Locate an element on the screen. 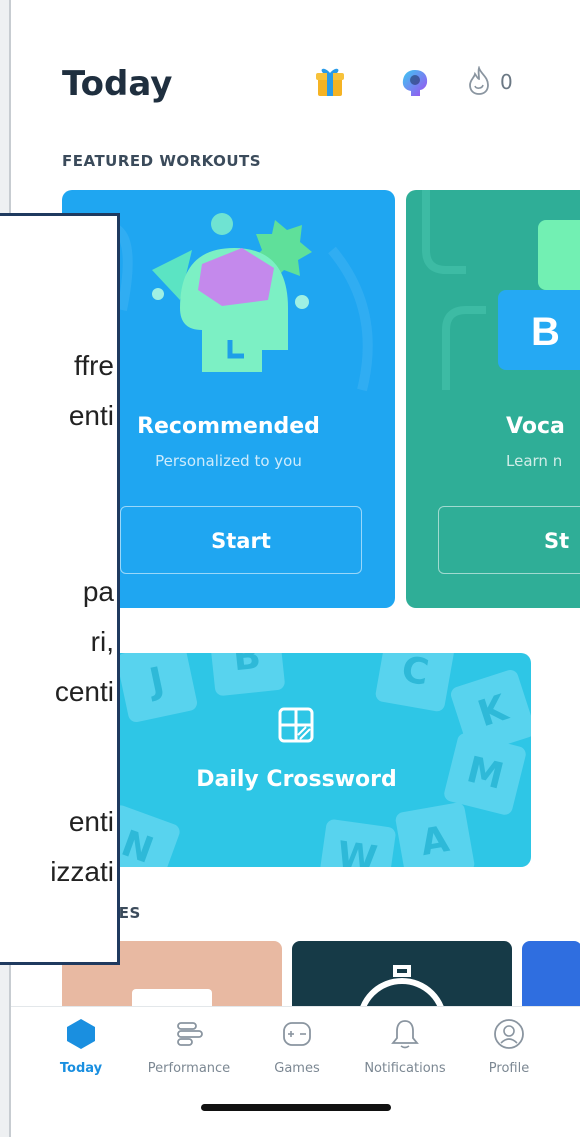 This screenshot has height=1138, width=580. page-title: Today is located at coordinates (117, 84).